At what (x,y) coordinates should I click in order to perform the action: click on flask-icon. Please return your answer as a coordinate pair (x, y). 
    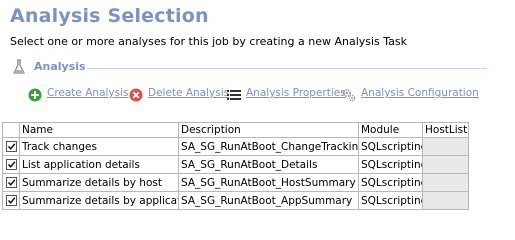
    Looking at the image, I should click on (19, 67).